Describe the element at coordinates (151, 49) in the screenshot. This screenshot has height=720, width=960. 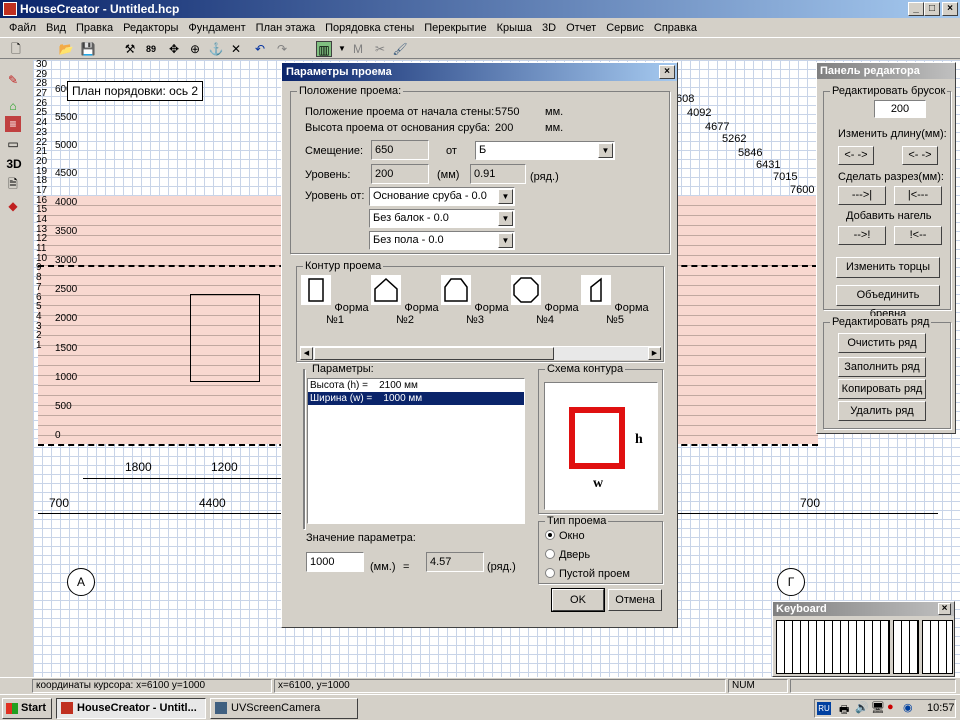
I see `numbers-icon: 89` at that location.